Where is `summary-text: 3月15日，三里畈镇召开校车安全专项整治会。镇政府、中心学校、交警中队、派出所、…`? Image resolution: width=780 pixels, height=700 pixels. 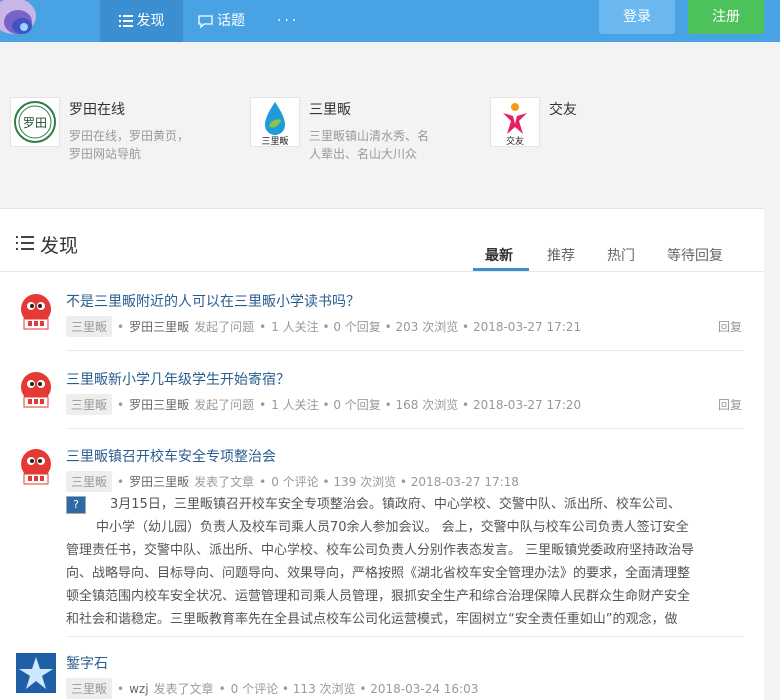 summary-text: 3月15日，三里畈镇召开校车安全专项整治会。镇政府、中心学校、交警中队、派出所、… is located at coordinates (395, 504).